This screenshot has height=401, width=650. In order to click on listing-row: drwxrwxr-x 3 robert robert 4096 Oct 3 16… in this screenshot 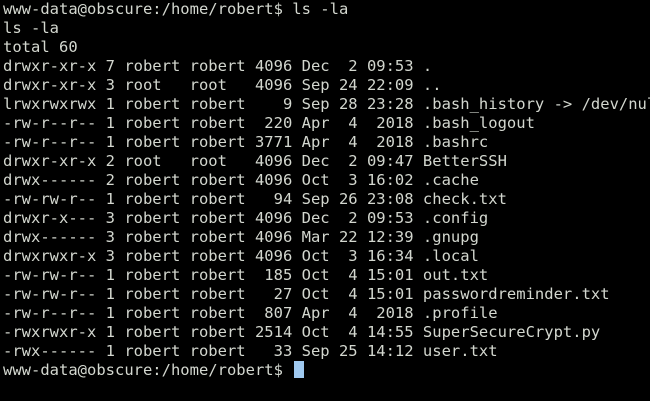, I will do `click(241, 256)`.